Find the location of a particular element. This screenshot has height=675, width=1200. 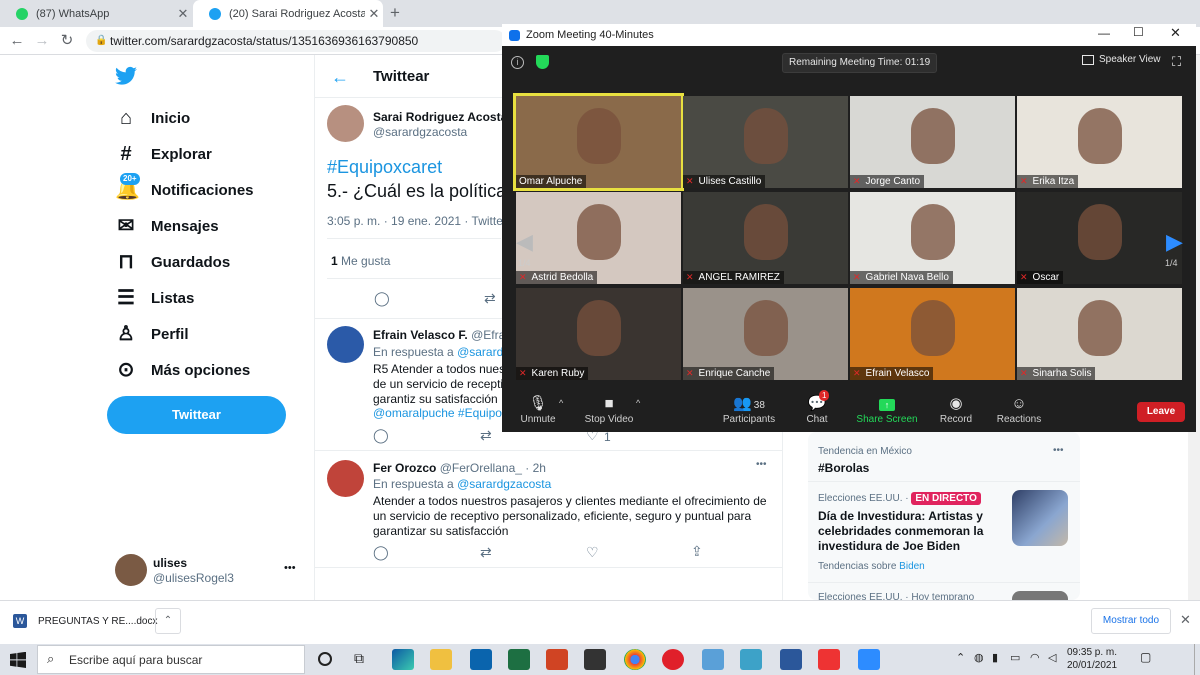

edge-icon is located at coordinates (403, 659).